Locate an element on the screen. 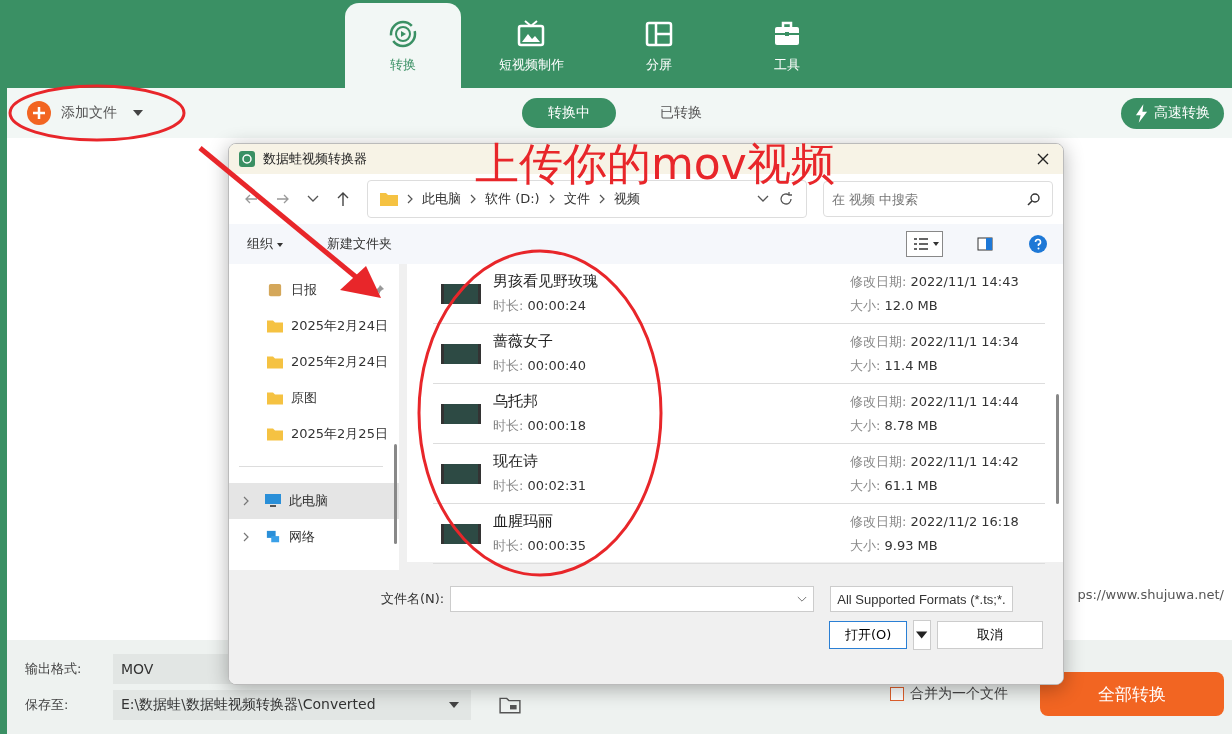 The height and width of the screenshot is (734, 1232). network-icon is located at coordinates (273, 537).